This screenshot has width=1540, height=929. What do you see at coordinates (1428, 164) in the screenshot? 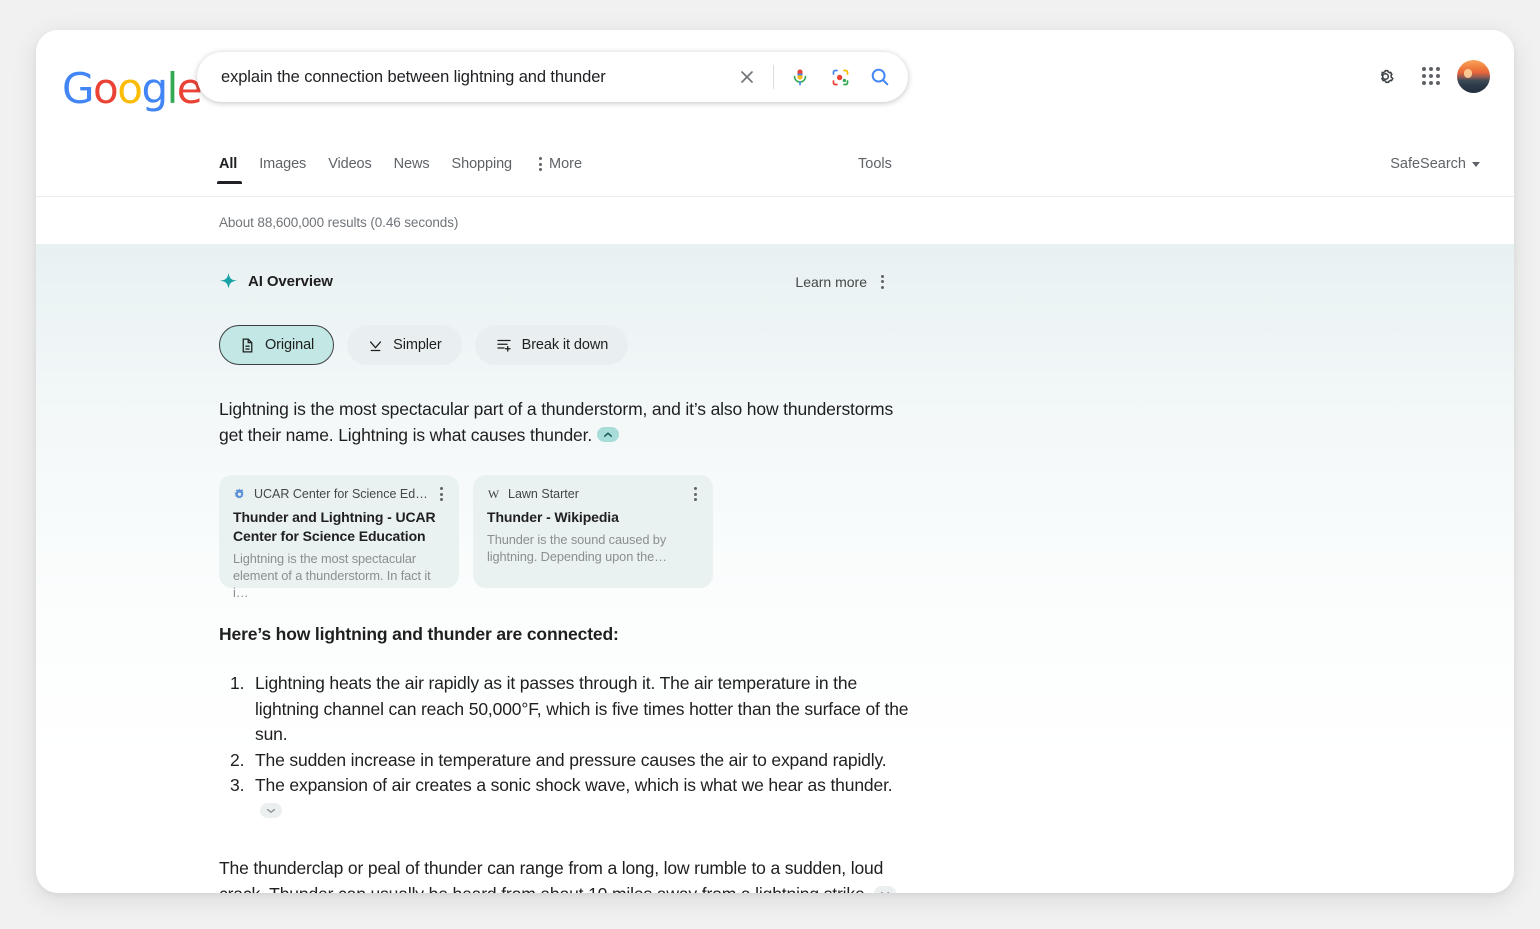
I see `safesearch-label: SafeSearch` at bounding box center [1428, 164].